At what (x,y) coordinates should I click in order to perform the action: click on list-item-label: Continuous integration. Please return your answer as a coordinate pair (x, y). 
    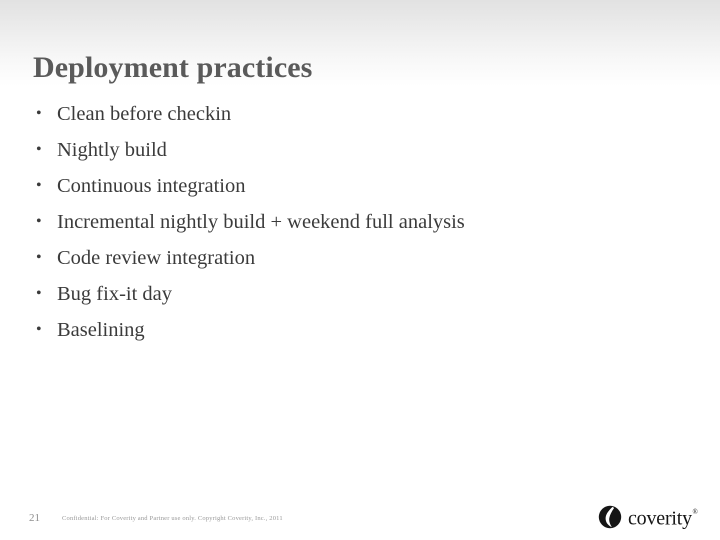
    Looking at the image, I should click on (151, 186).